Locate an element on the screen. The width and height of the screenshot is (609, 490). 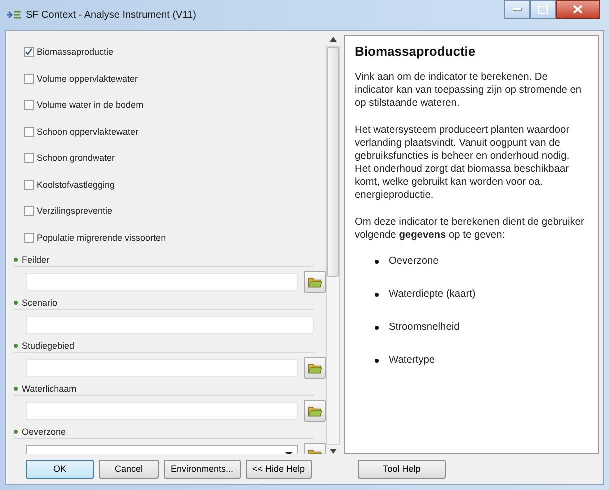
checkbox-label: Volume oppervlaktewater is located at coordinates (87, 79).